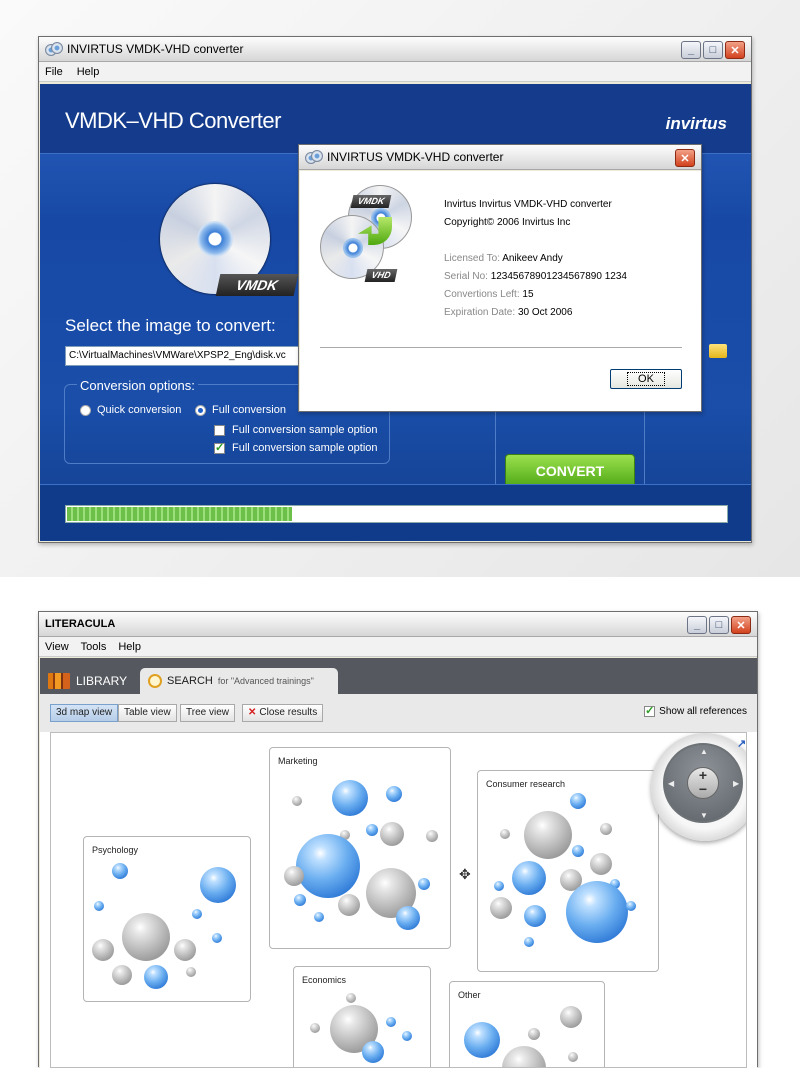  I want to click on expand-icon: ↗, so click(741, 743).